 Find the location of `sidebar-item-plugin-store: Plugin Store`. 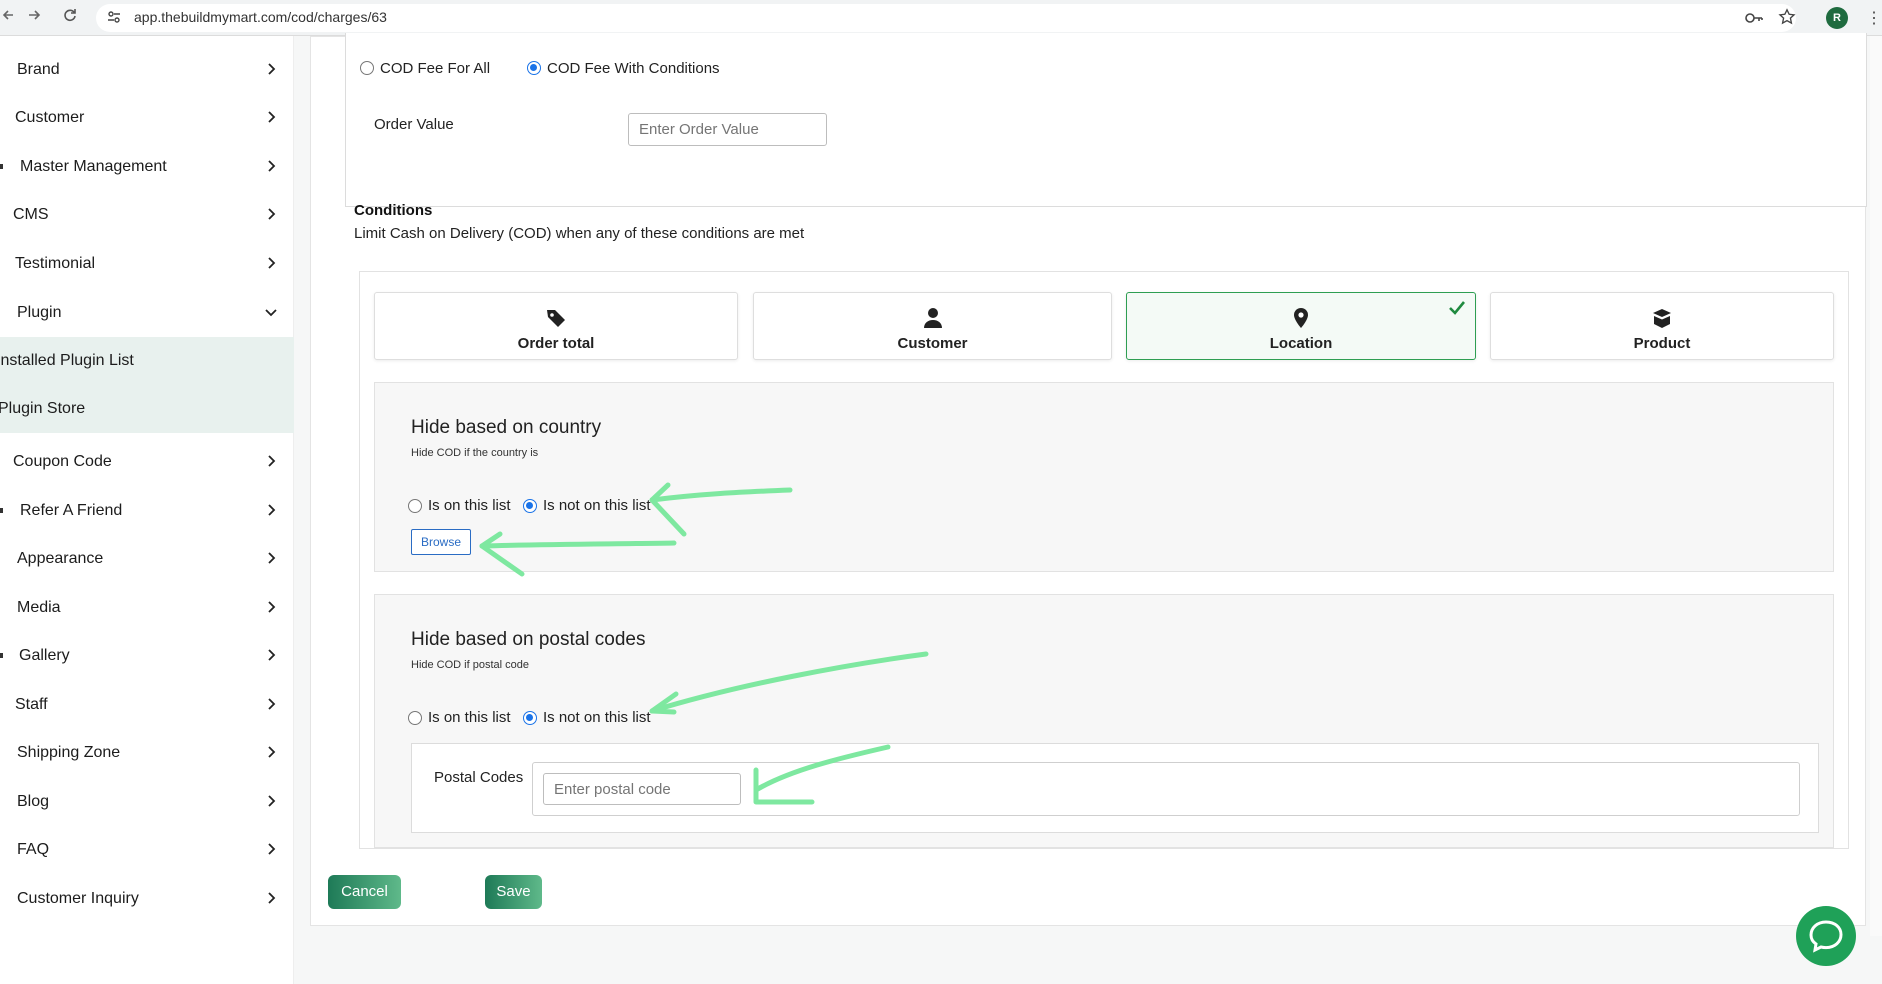

sidebar-item-plugin-store: Plugin Store is located at coordinates (147, 409).